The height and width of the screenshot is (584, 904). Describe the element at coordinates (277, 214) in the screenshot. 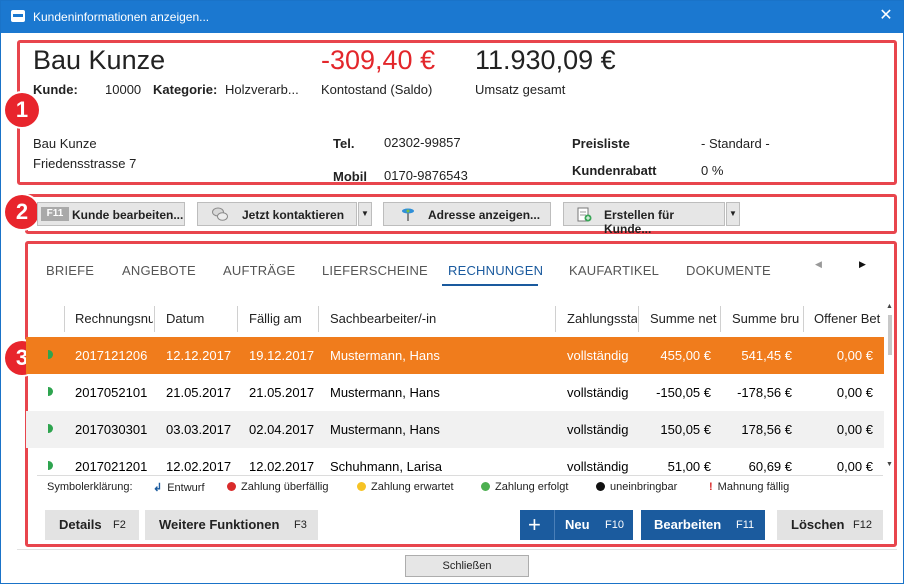

I see `contact-now-button: Jetzt kontaktieren` at that location.